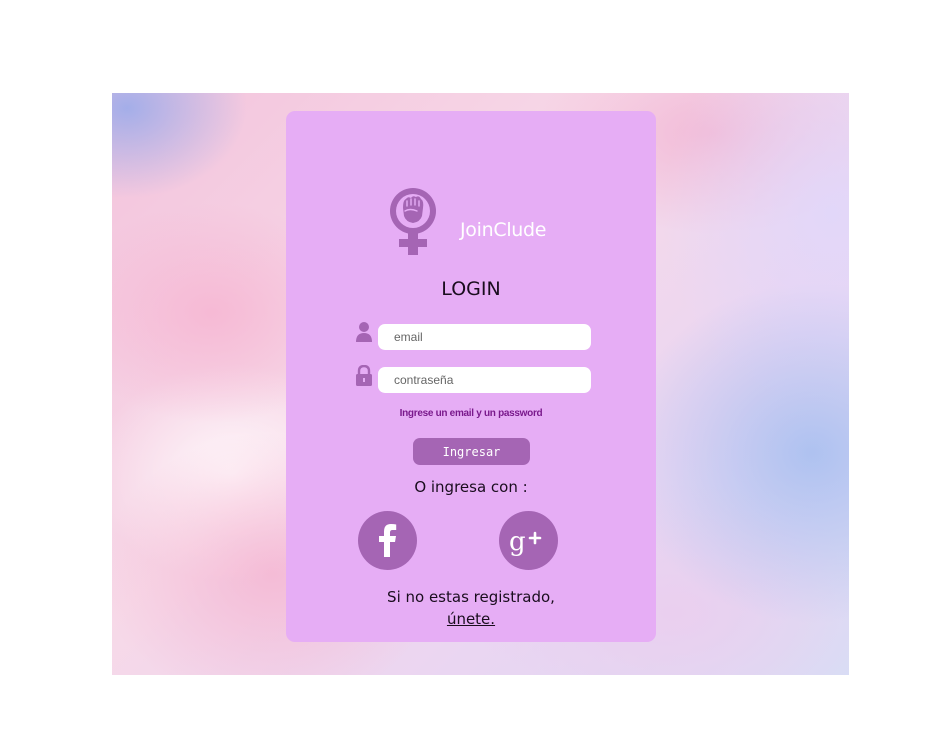 This screenshot has width=945, height=756. I want to click on user-icon, so click(364, 332).